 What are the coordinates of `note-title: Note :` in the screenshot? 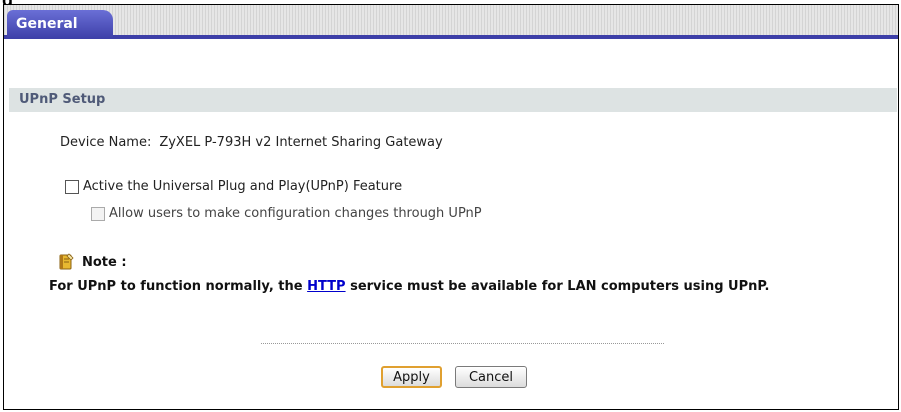 It's located at (92, 262).